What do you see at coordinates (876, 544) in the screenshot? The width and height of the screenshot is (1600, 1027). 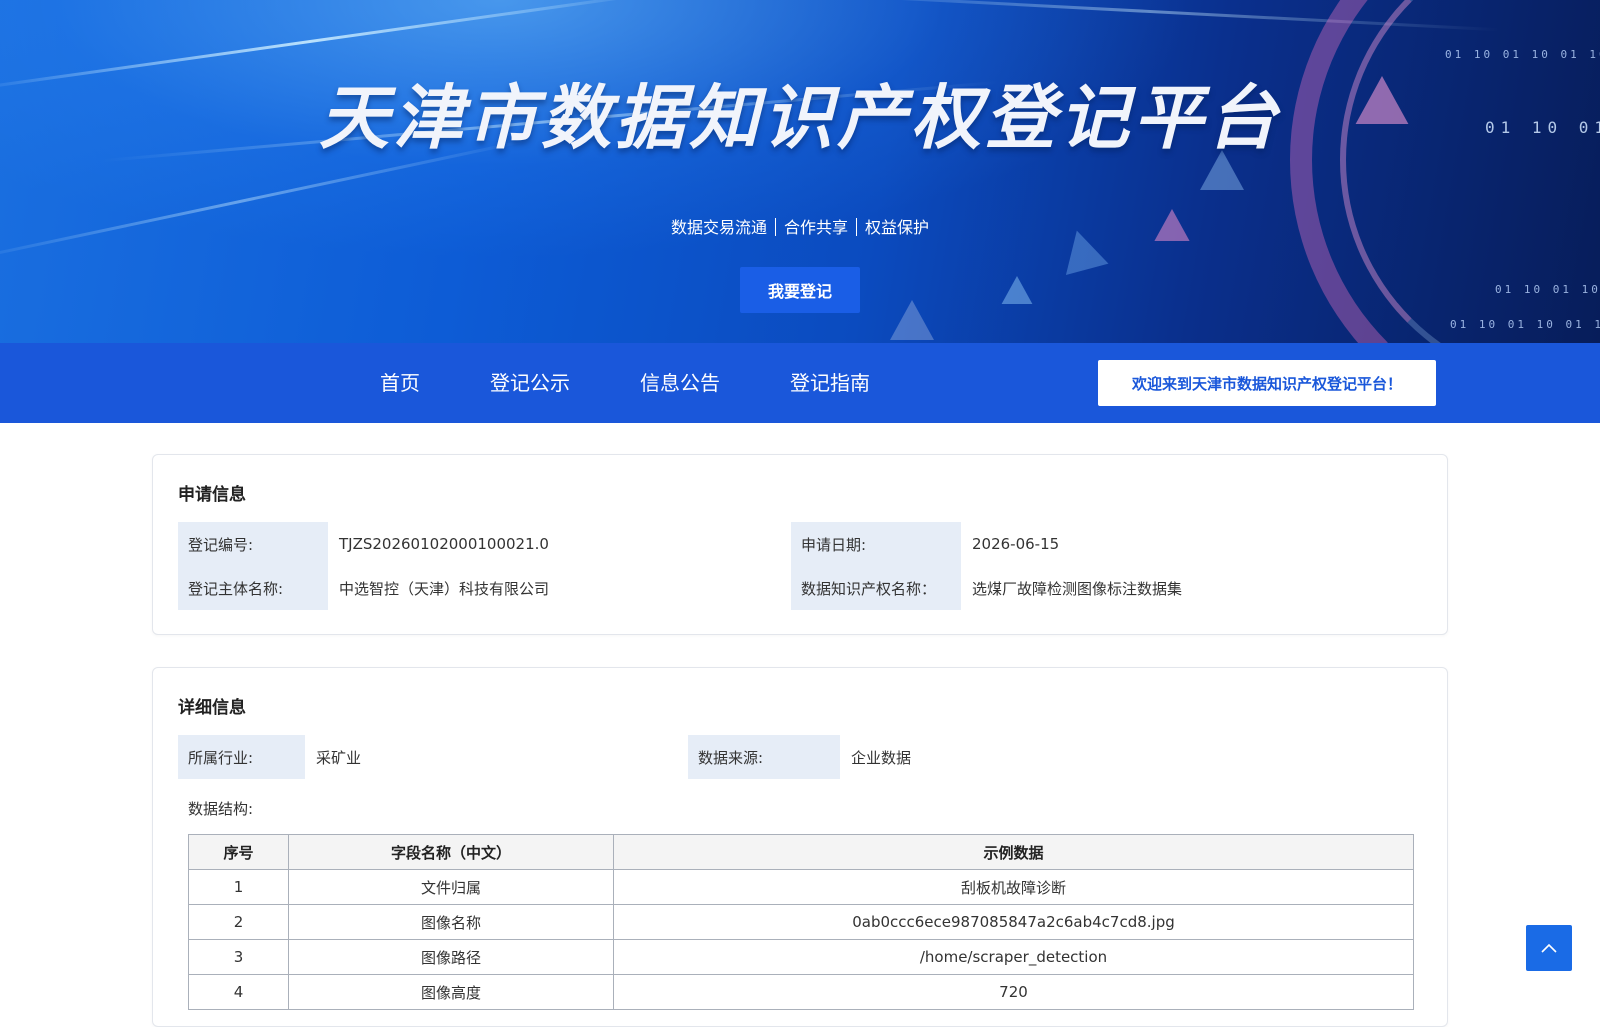 I see `date-label: 申请日期:` at bounding box center [876, 544].